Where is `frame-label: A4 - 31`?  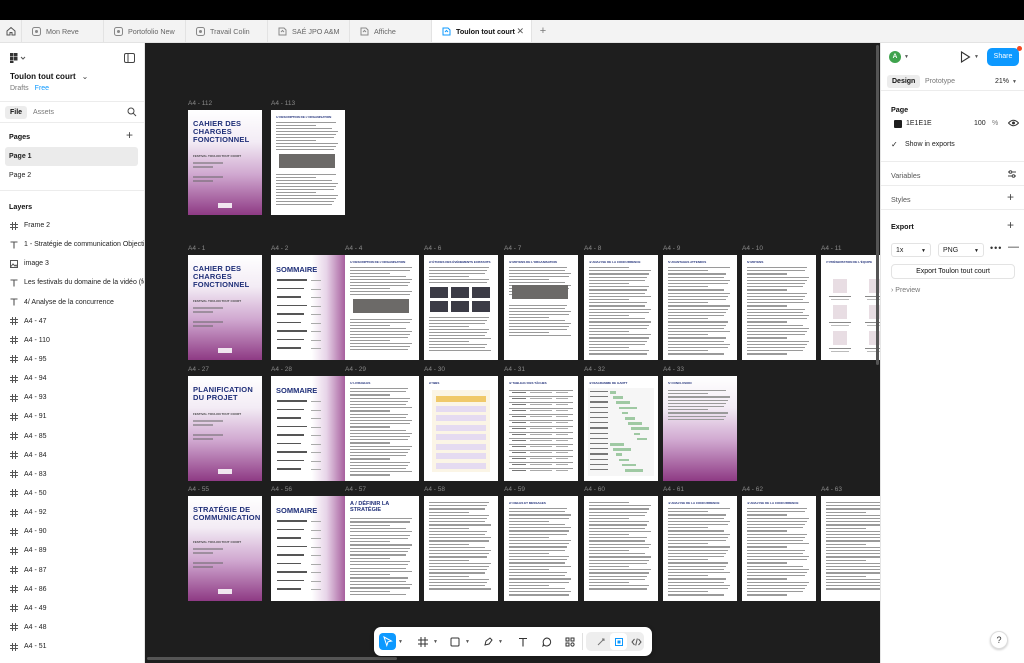
frame-label: A4 - 31 is located at coordinates (514, 369).